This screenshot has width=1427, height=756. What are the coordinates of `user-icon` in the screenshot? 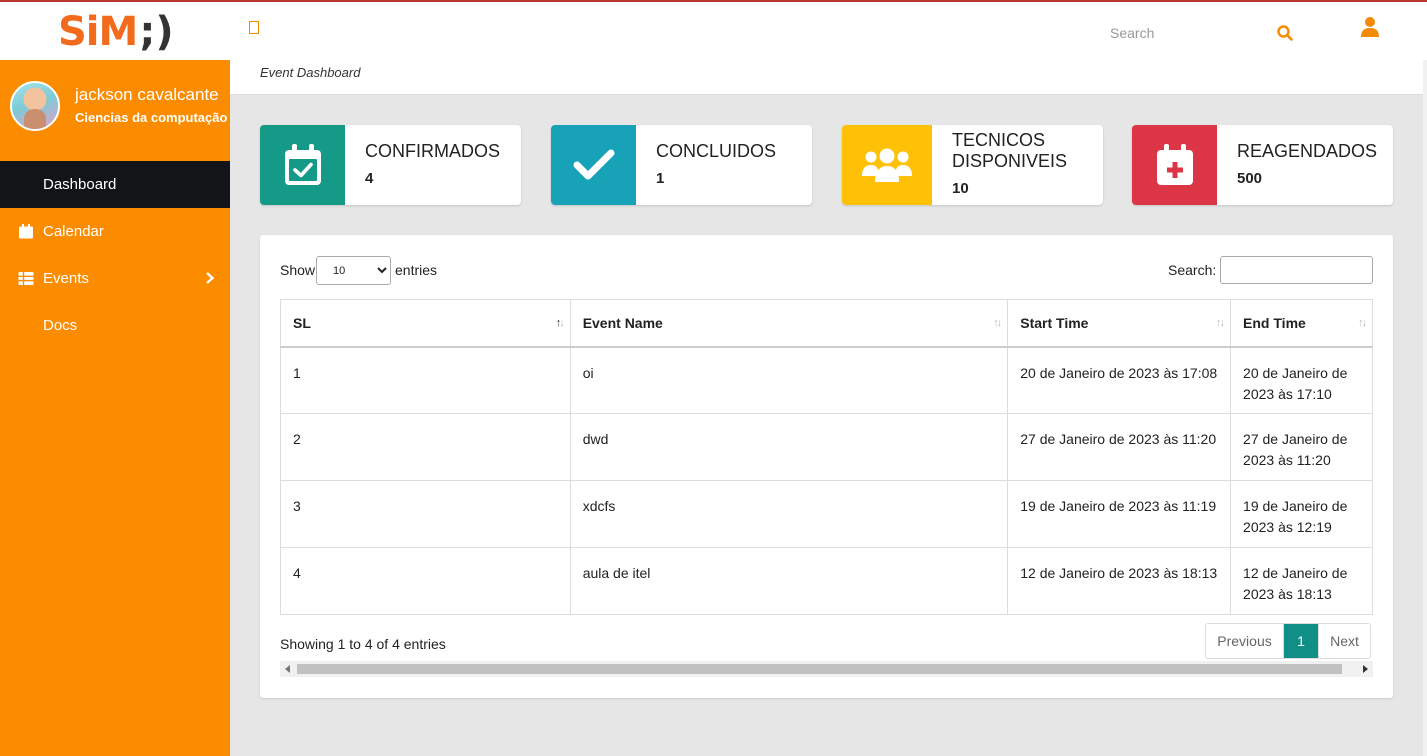 It's located at (1370, 27).